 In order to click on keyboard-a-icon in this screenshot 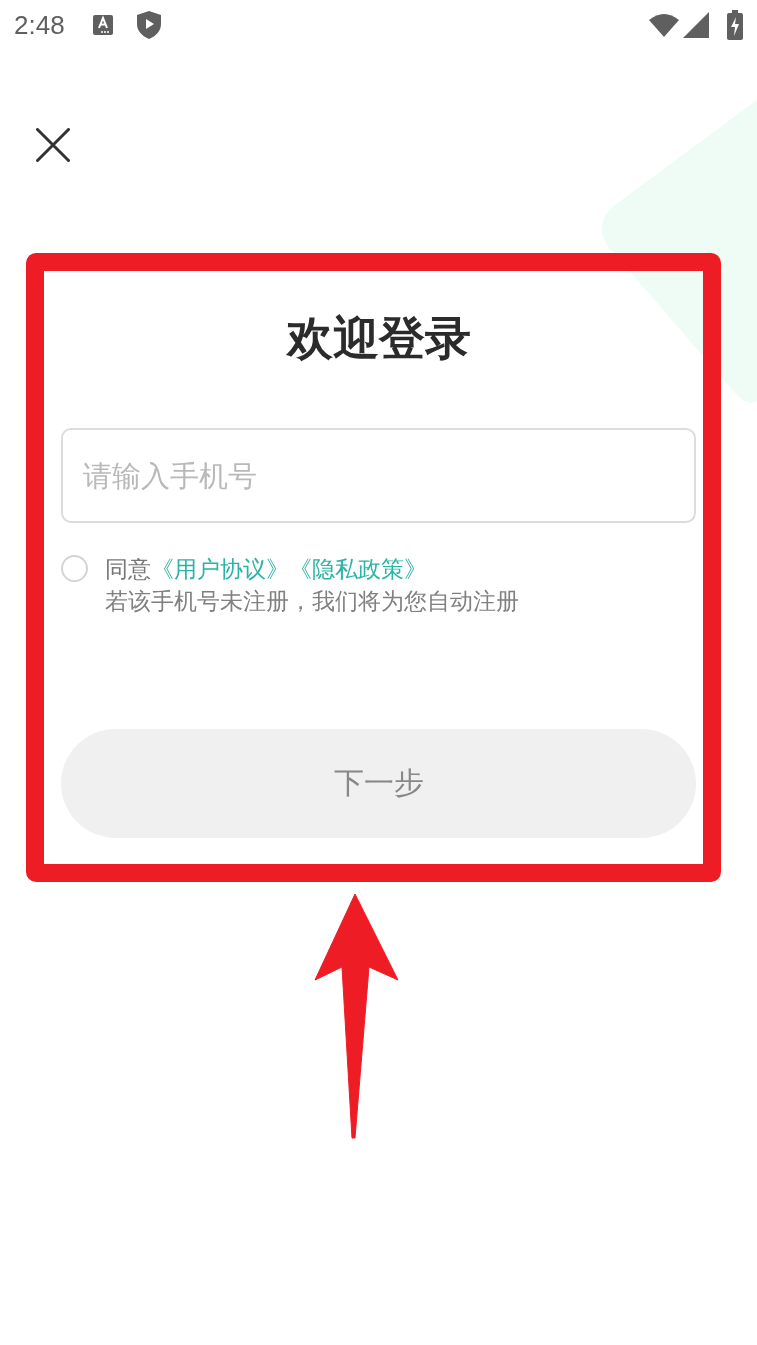, I will do `click(102, 25)`.